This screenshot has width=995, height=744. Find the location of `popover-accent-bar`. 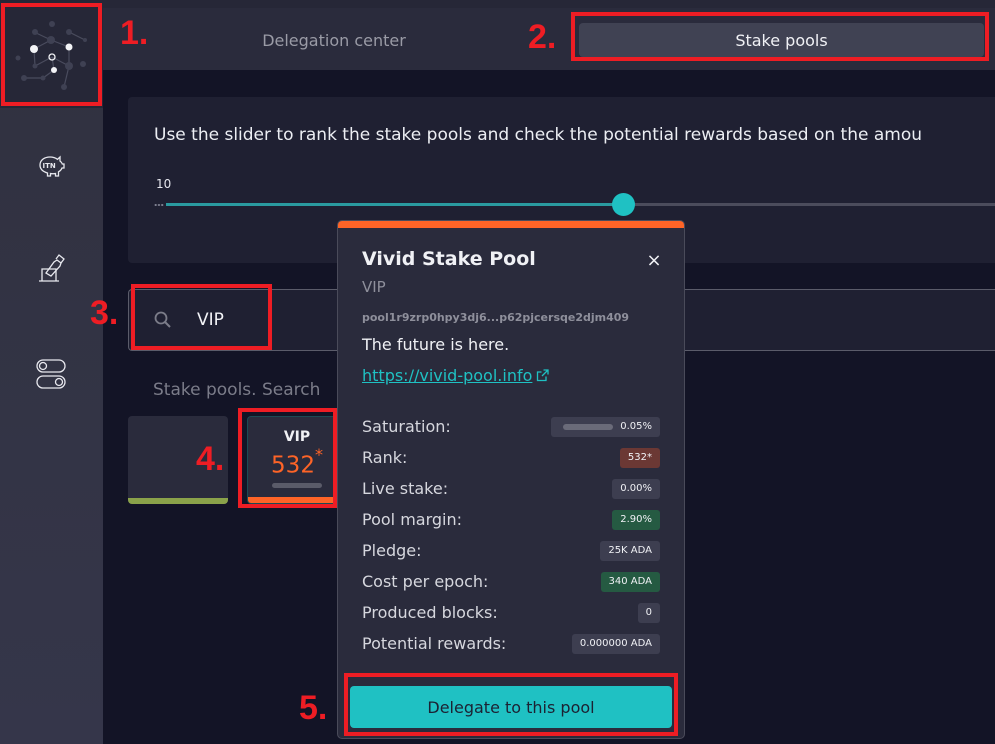

popover-accent-bar is located at coordinates (511, 224).